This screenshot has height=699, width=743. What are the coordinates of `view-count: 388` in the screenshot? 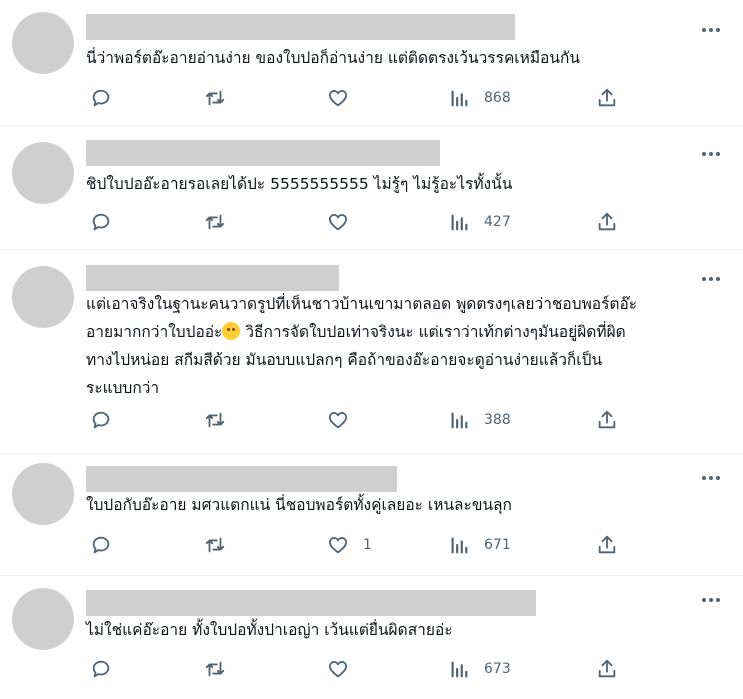 It's located at (497, 420).